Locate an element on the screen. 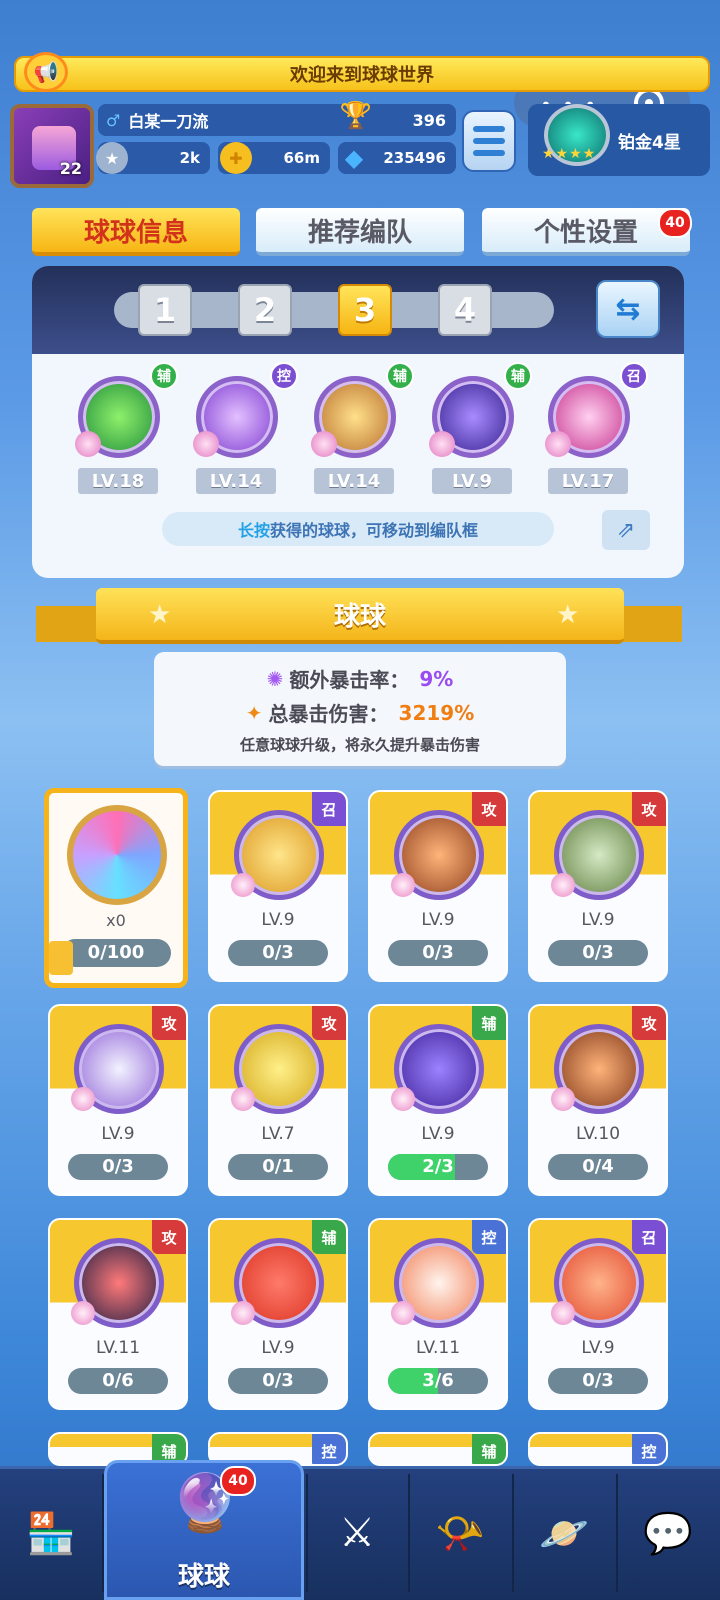 The height and width of the screenshot is (1600, 720). ball-card: 攻 LV.7 0/1 is located at coordinates (278, 1100).